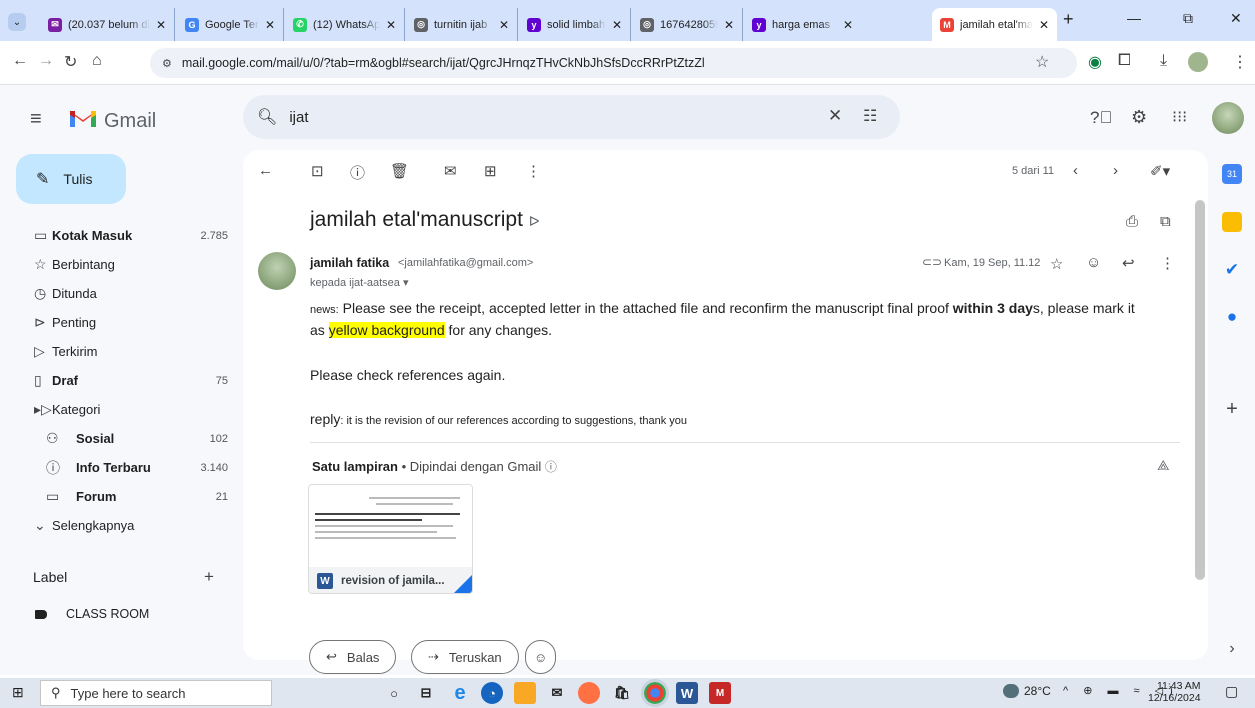 Image resolution: width=1255 pixels, height=708 pixels. Describe the element at coordinates (71, 179) in the screenshot. I see `compose-button: ✎ Tulis` at that location.